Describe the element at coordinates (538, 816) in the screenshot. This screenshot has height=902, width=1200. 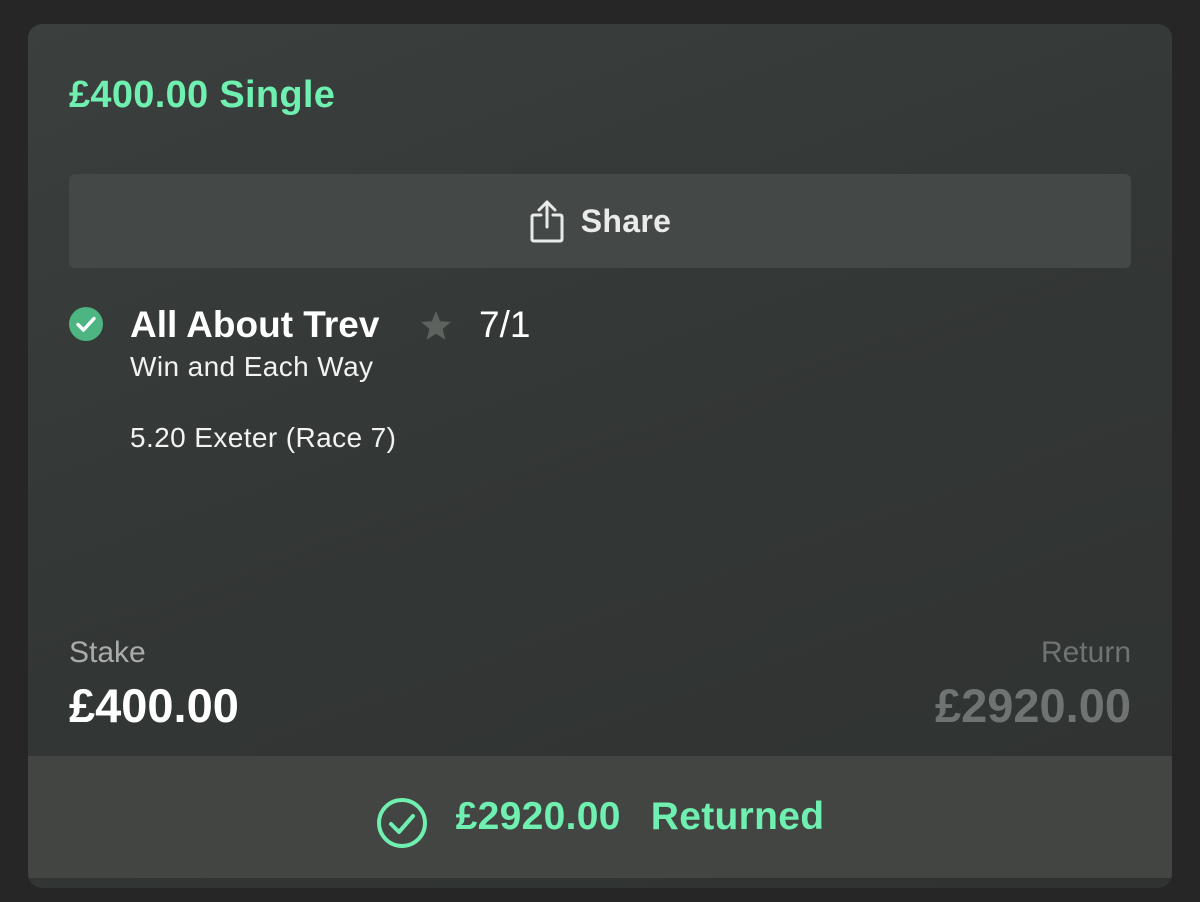
I see `returned-amount: £2920.00` at that location.